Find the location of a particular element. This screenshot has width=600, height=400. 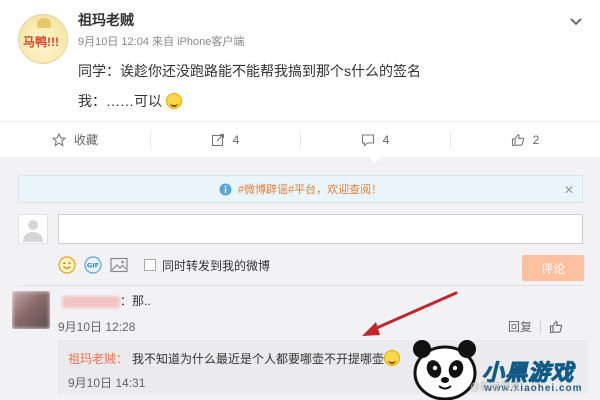

post-author-name: 祖玛老贼 is located at coordinates (106, 20).